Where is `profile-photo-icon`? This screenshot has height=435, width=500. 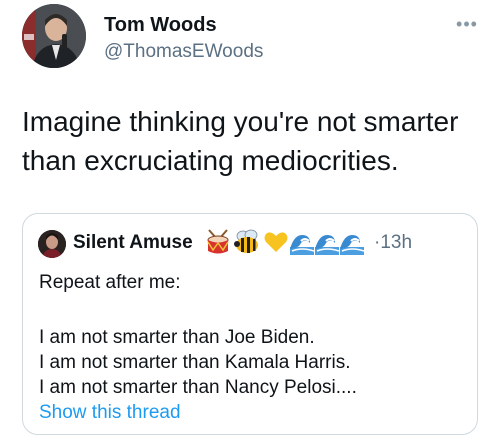
profile-photo-icon is located at coordinates (54, 36).